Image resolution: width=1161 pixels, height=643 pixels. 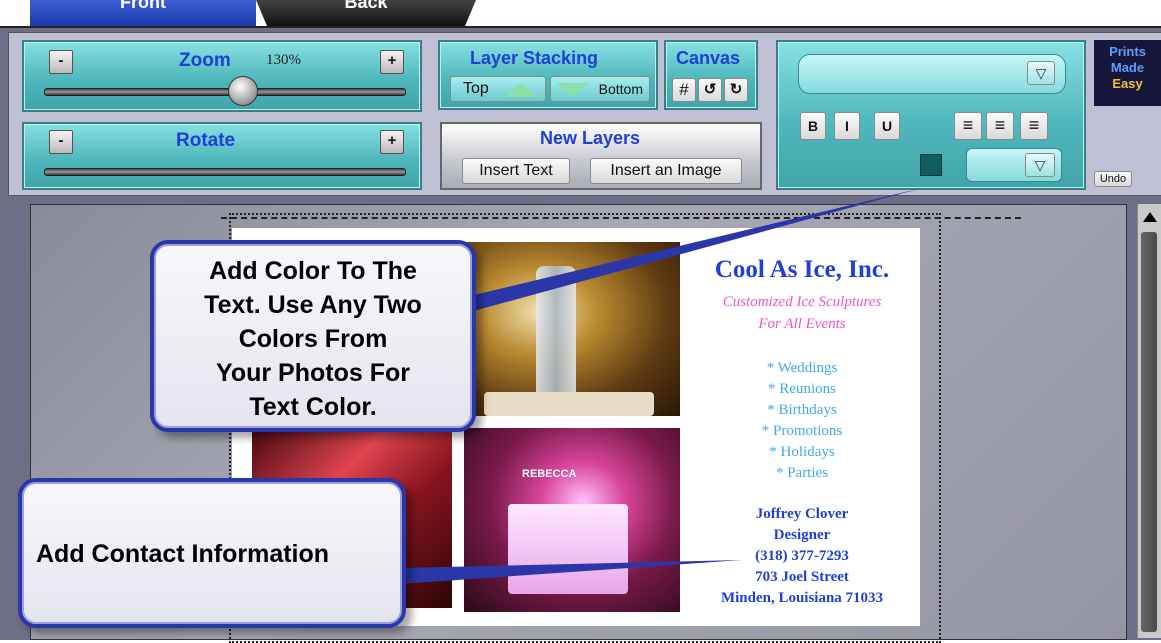 I want to click on color-tip-line: Text Color., so click(x=313, y=407).